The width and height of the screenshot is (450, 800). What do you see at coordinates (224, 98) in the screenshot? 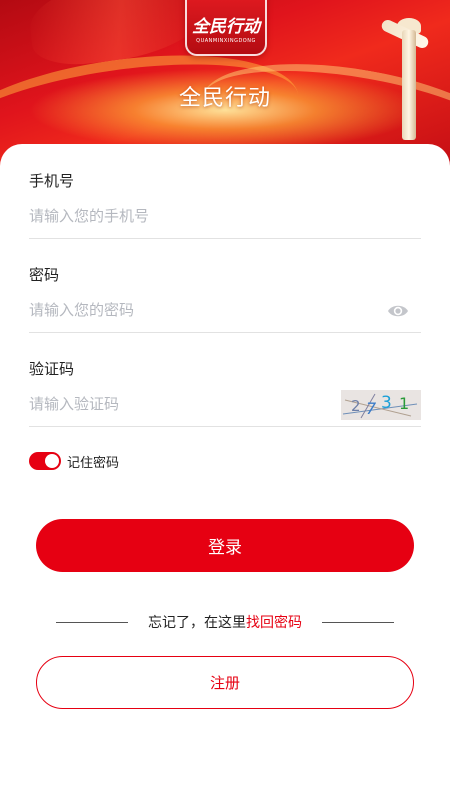
I see `page-title: 全民行动` at bounding box center [224, 98].